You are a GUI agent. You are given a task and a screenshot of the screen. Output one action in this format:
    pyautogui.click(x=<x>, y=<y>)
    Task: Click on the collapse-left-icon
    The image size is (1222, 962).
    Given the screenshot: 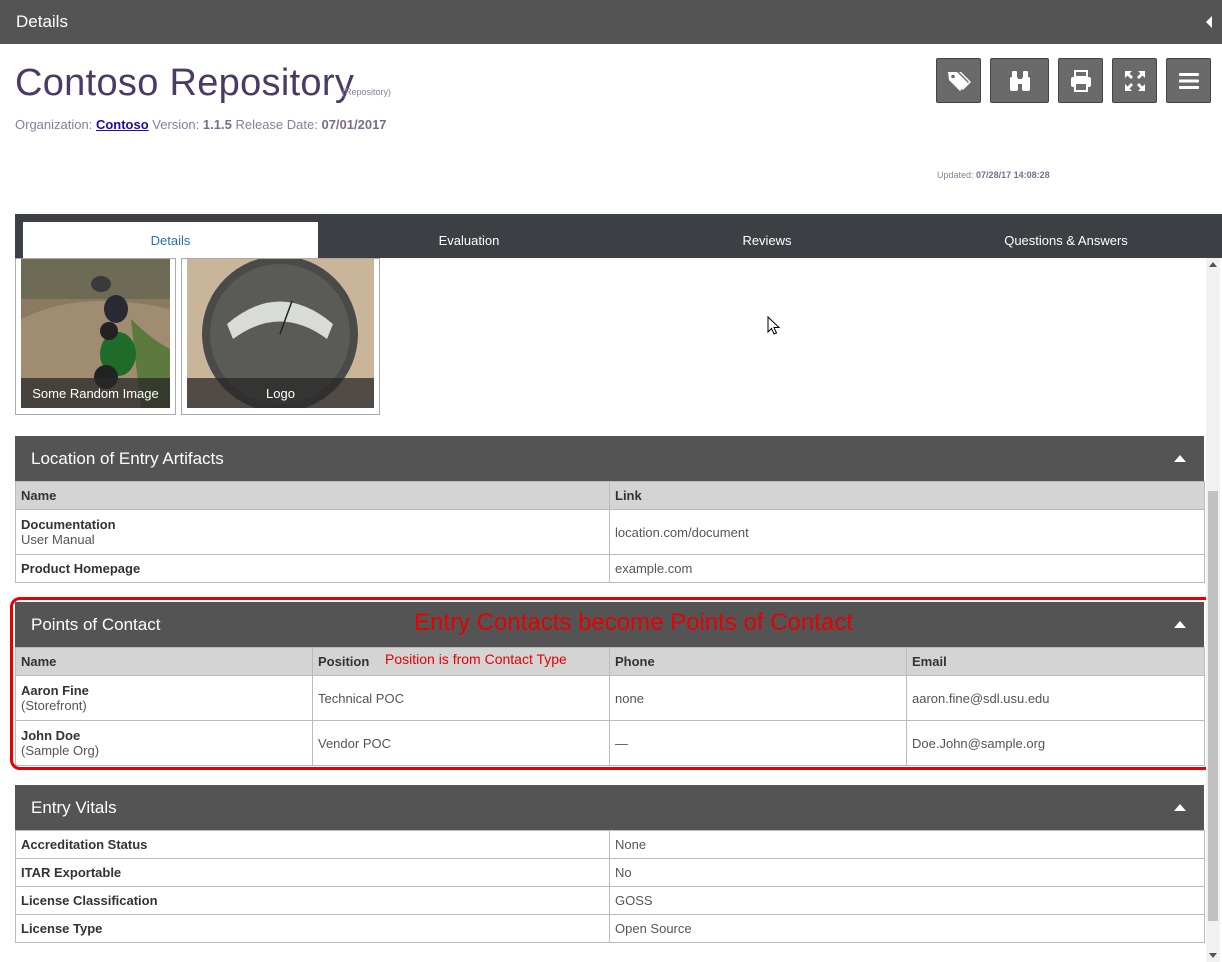 What is the action you would take?
    pyautogui.click(x=1209, y=22)
    